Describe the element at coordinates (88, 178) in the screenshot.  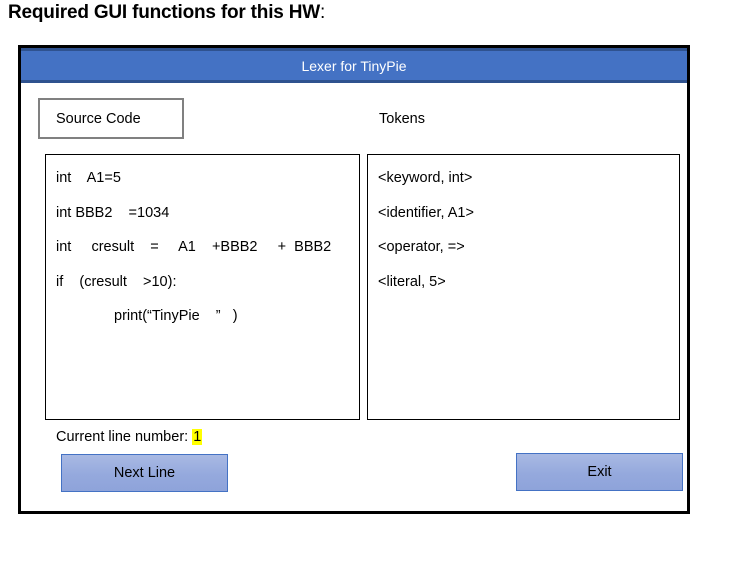
I see `source-code-line: int A1=5` at that location.